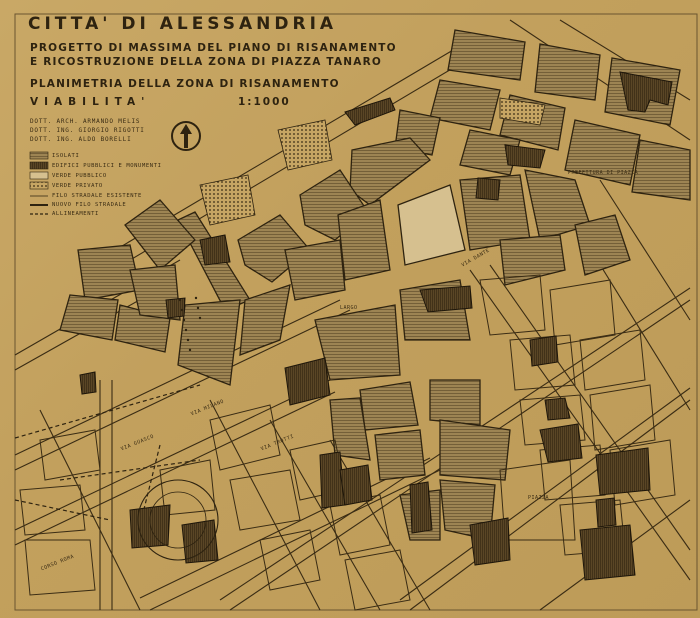 The height and width of the screenshot is (618, 700). I want to click on legend-label-green-private: VERDE PRIVATO, so click(77, 186).